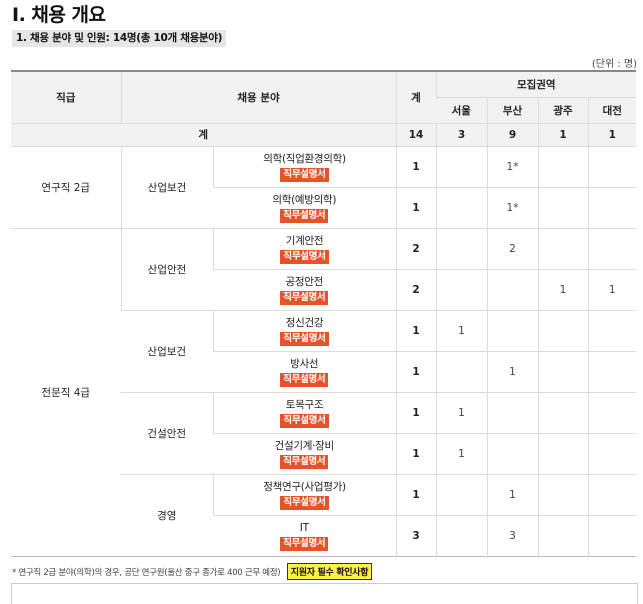 This screenshot has width=643, height=604. Describe the element at coordinates (512, 109) in the screenshot. I see `header-region-busan: 부산` at that location.